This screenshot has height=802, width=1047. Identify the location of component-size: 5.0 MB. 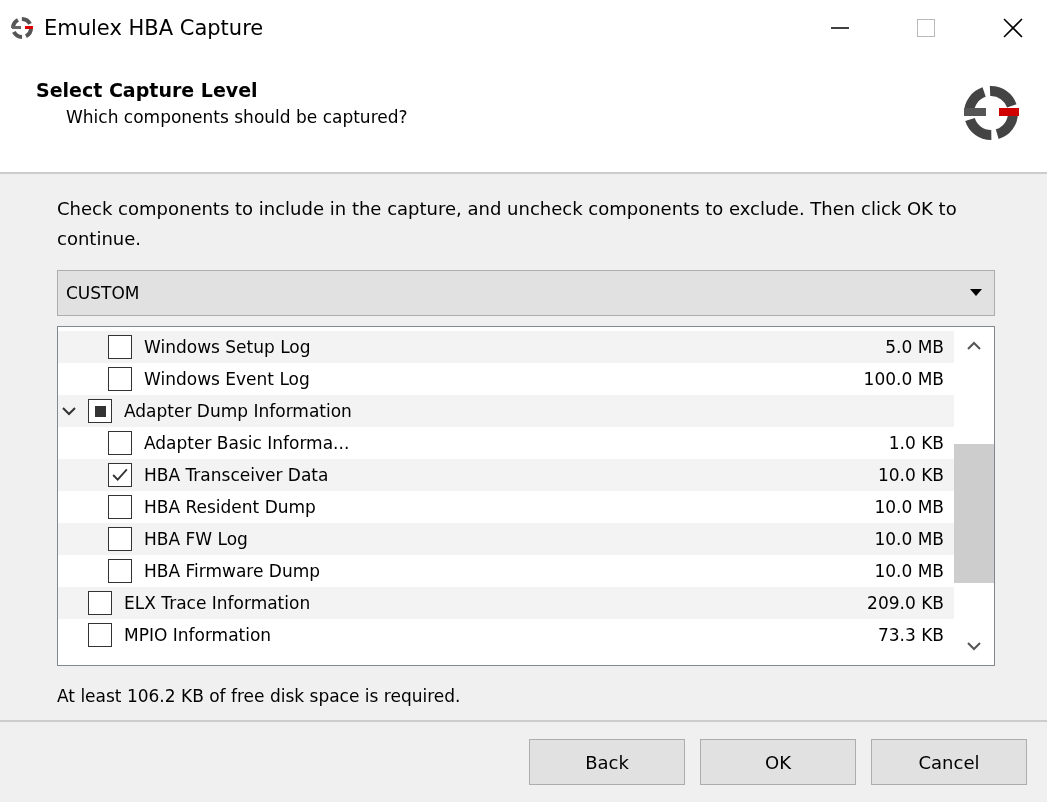
(914, 347).